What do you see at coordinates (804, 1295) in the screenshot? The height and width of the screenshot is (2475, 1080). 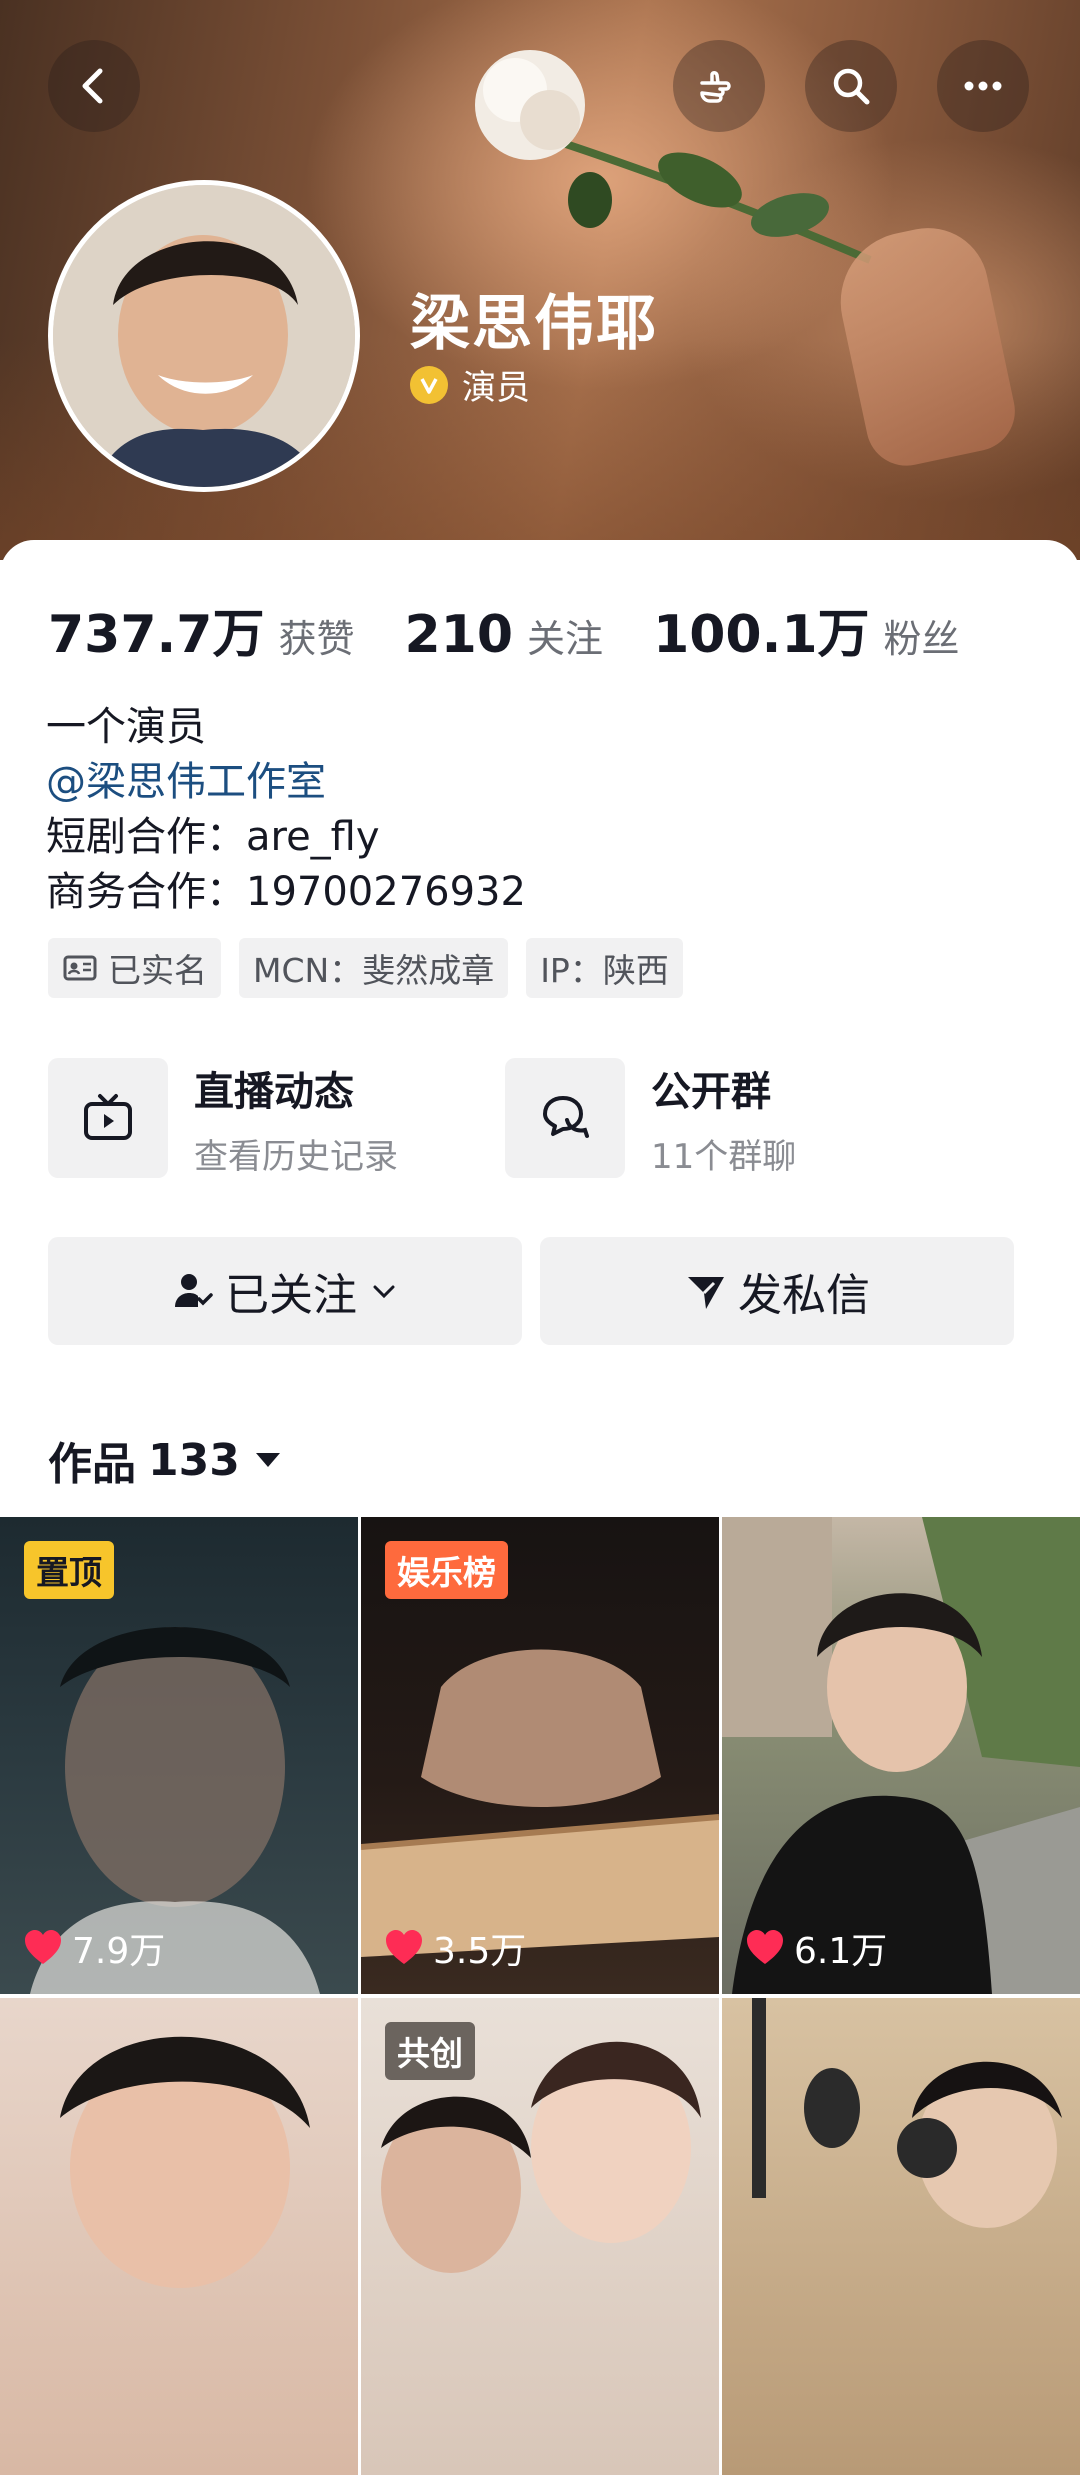 I see `send-message-label: 发私信` at bounding box center [804, 1295].